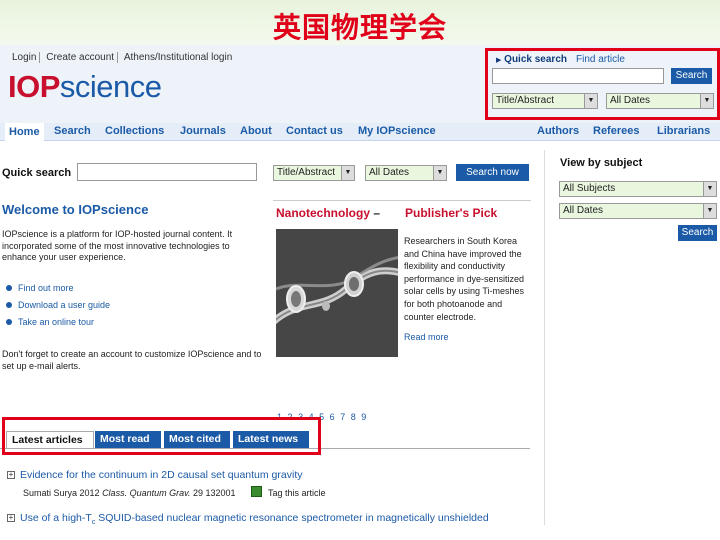  Describe the element at coordinates (342, 417) in the screenshot. I see `page-link: 7` at that location.